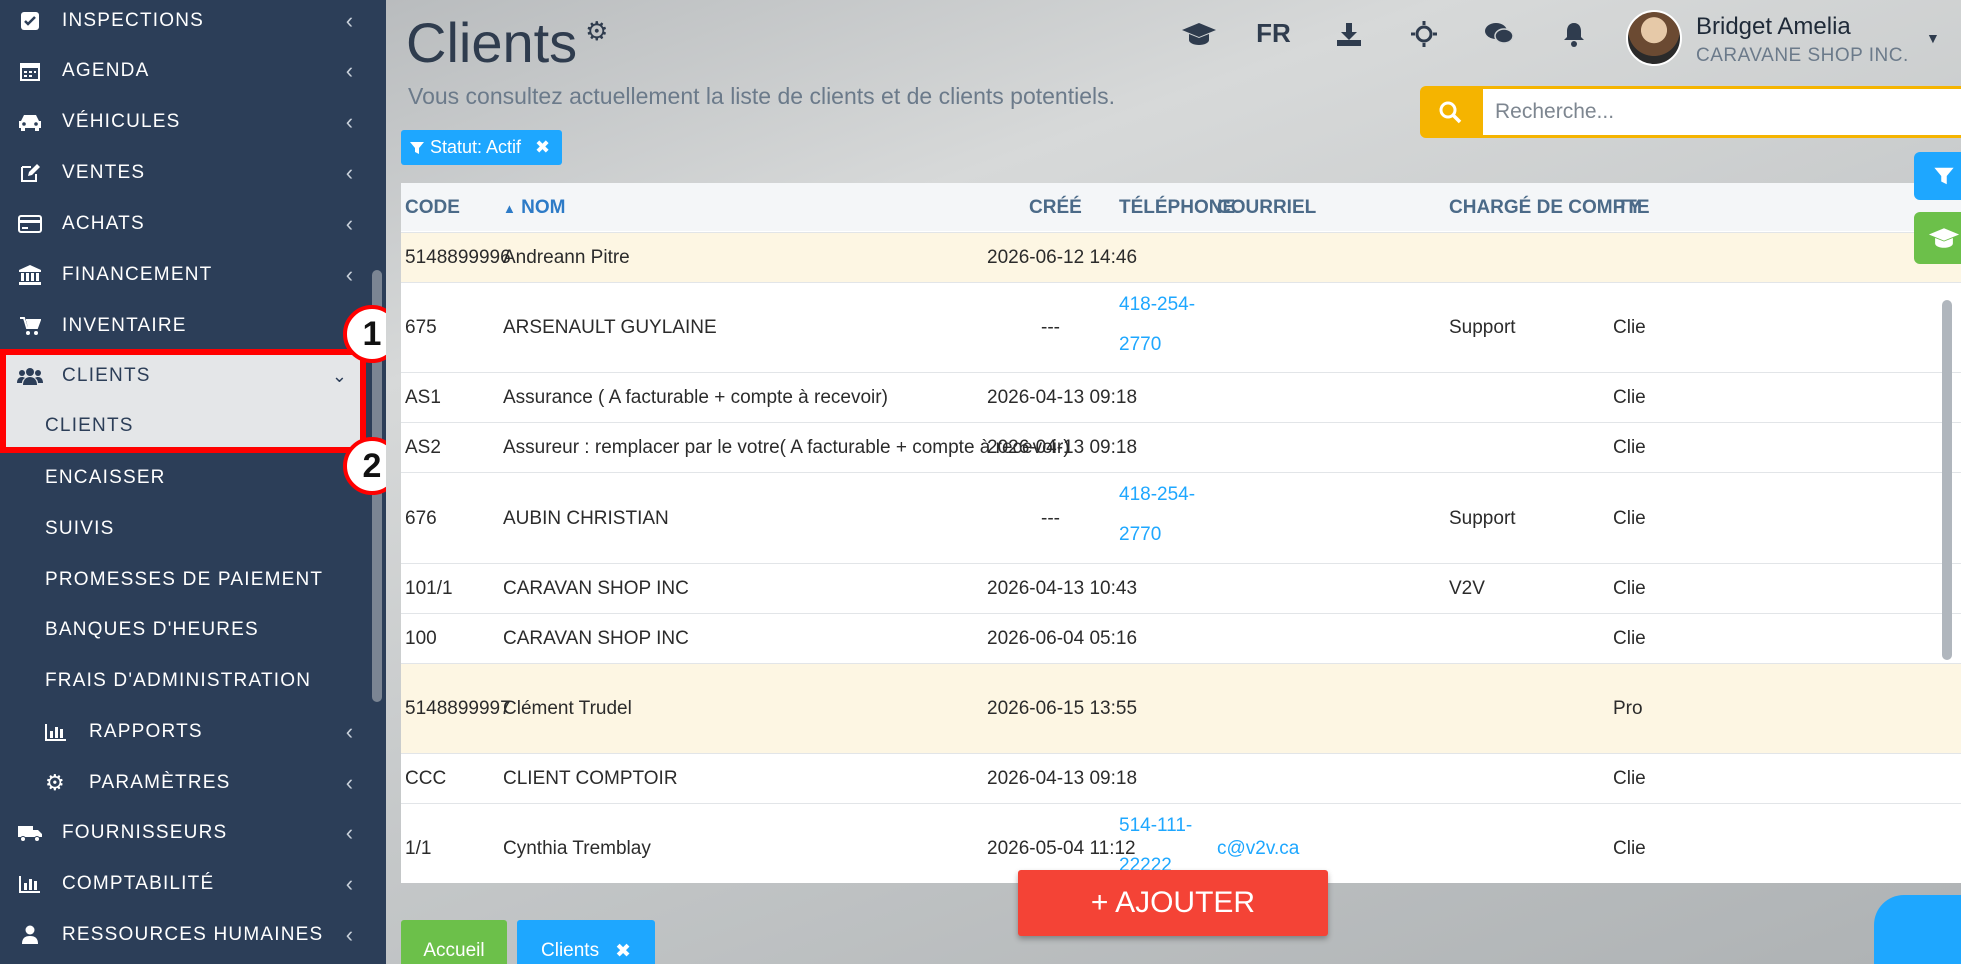  Describe the element at coordinates (1933, 38) in the screenshot. I see `caret-down-icon: ▼` at that location.